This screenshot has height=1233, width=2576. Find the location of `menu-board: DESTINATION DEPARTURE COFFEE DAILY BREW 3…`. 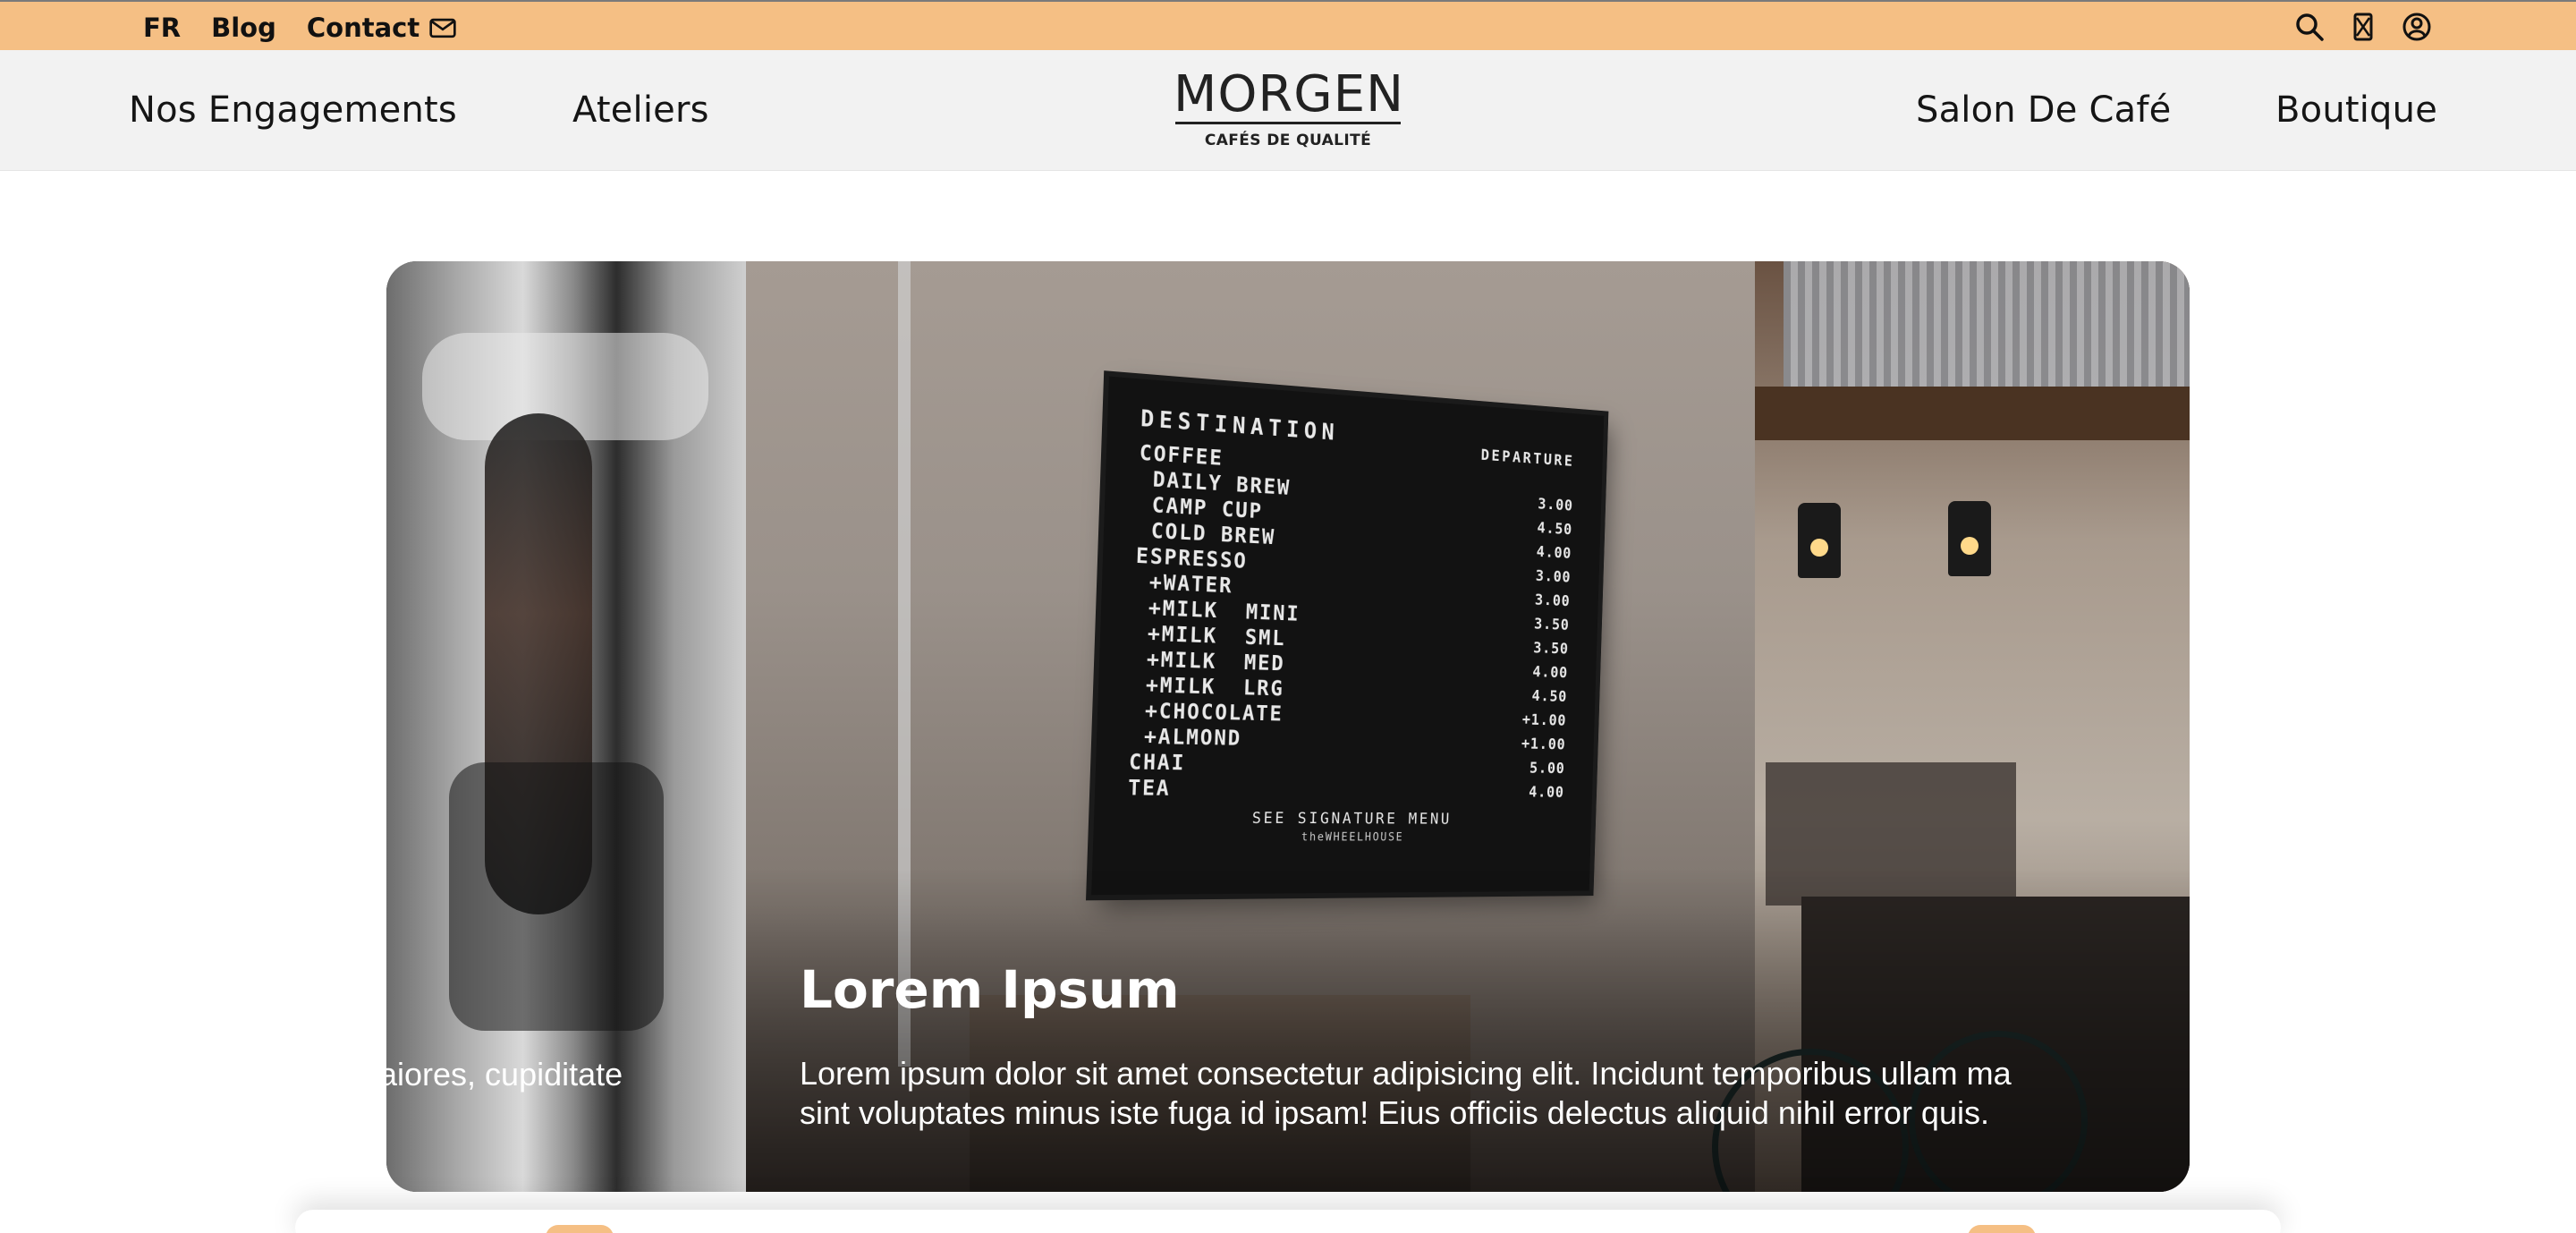

menu-board: DESTINATION DEPARTURE COFFEE DAILY BREW 3… is located at coordinates (1348, 636).